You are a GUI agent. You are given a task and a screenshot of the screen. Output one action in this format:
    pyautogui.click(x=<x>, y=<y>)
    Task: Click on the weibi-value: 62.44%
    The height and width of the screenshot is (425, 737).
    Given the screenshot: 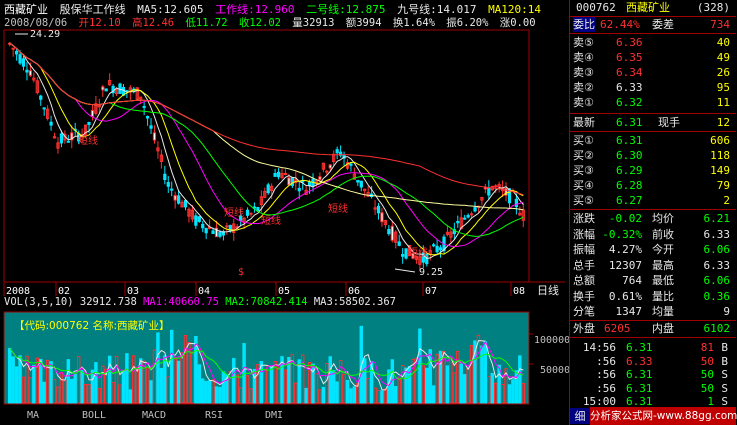 What is the action you would take?
    pyautogui.click(x=620, y=24)
    